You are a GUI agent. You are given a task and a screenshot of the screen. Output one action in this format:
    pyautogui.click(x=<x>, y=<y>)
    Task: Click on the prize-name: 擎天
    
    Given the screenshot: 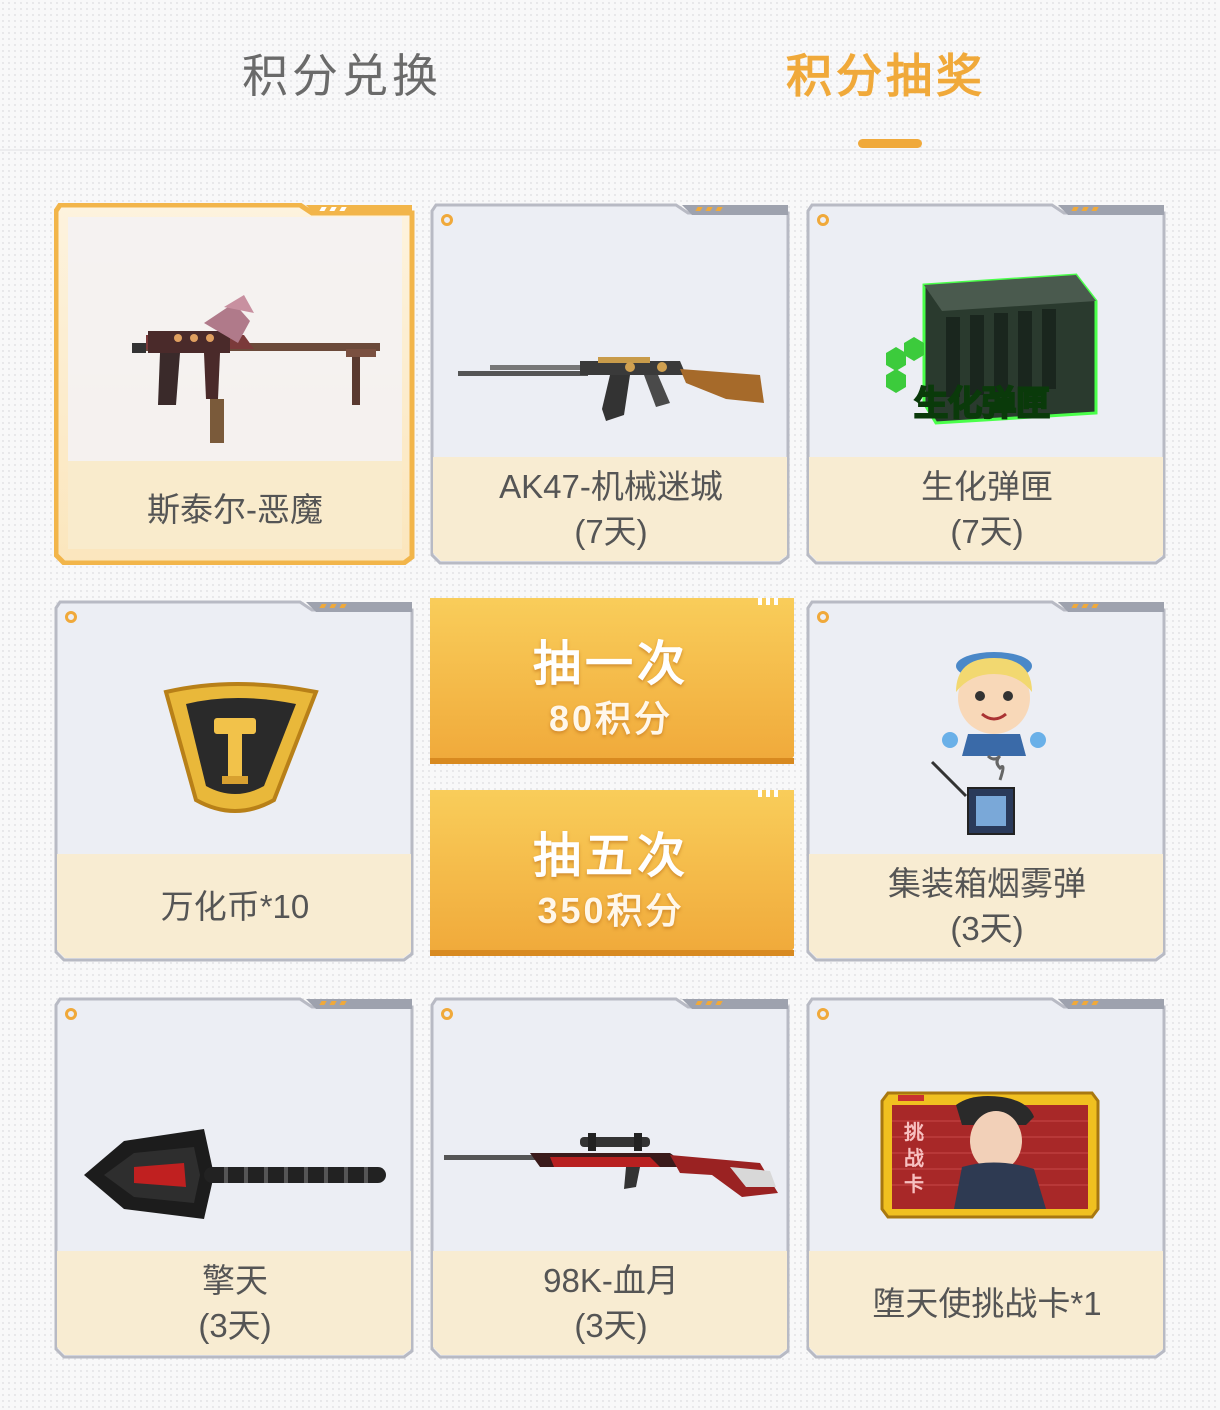 What is the action you would take?
    pyautogui.click(x=235, y=1280)
    